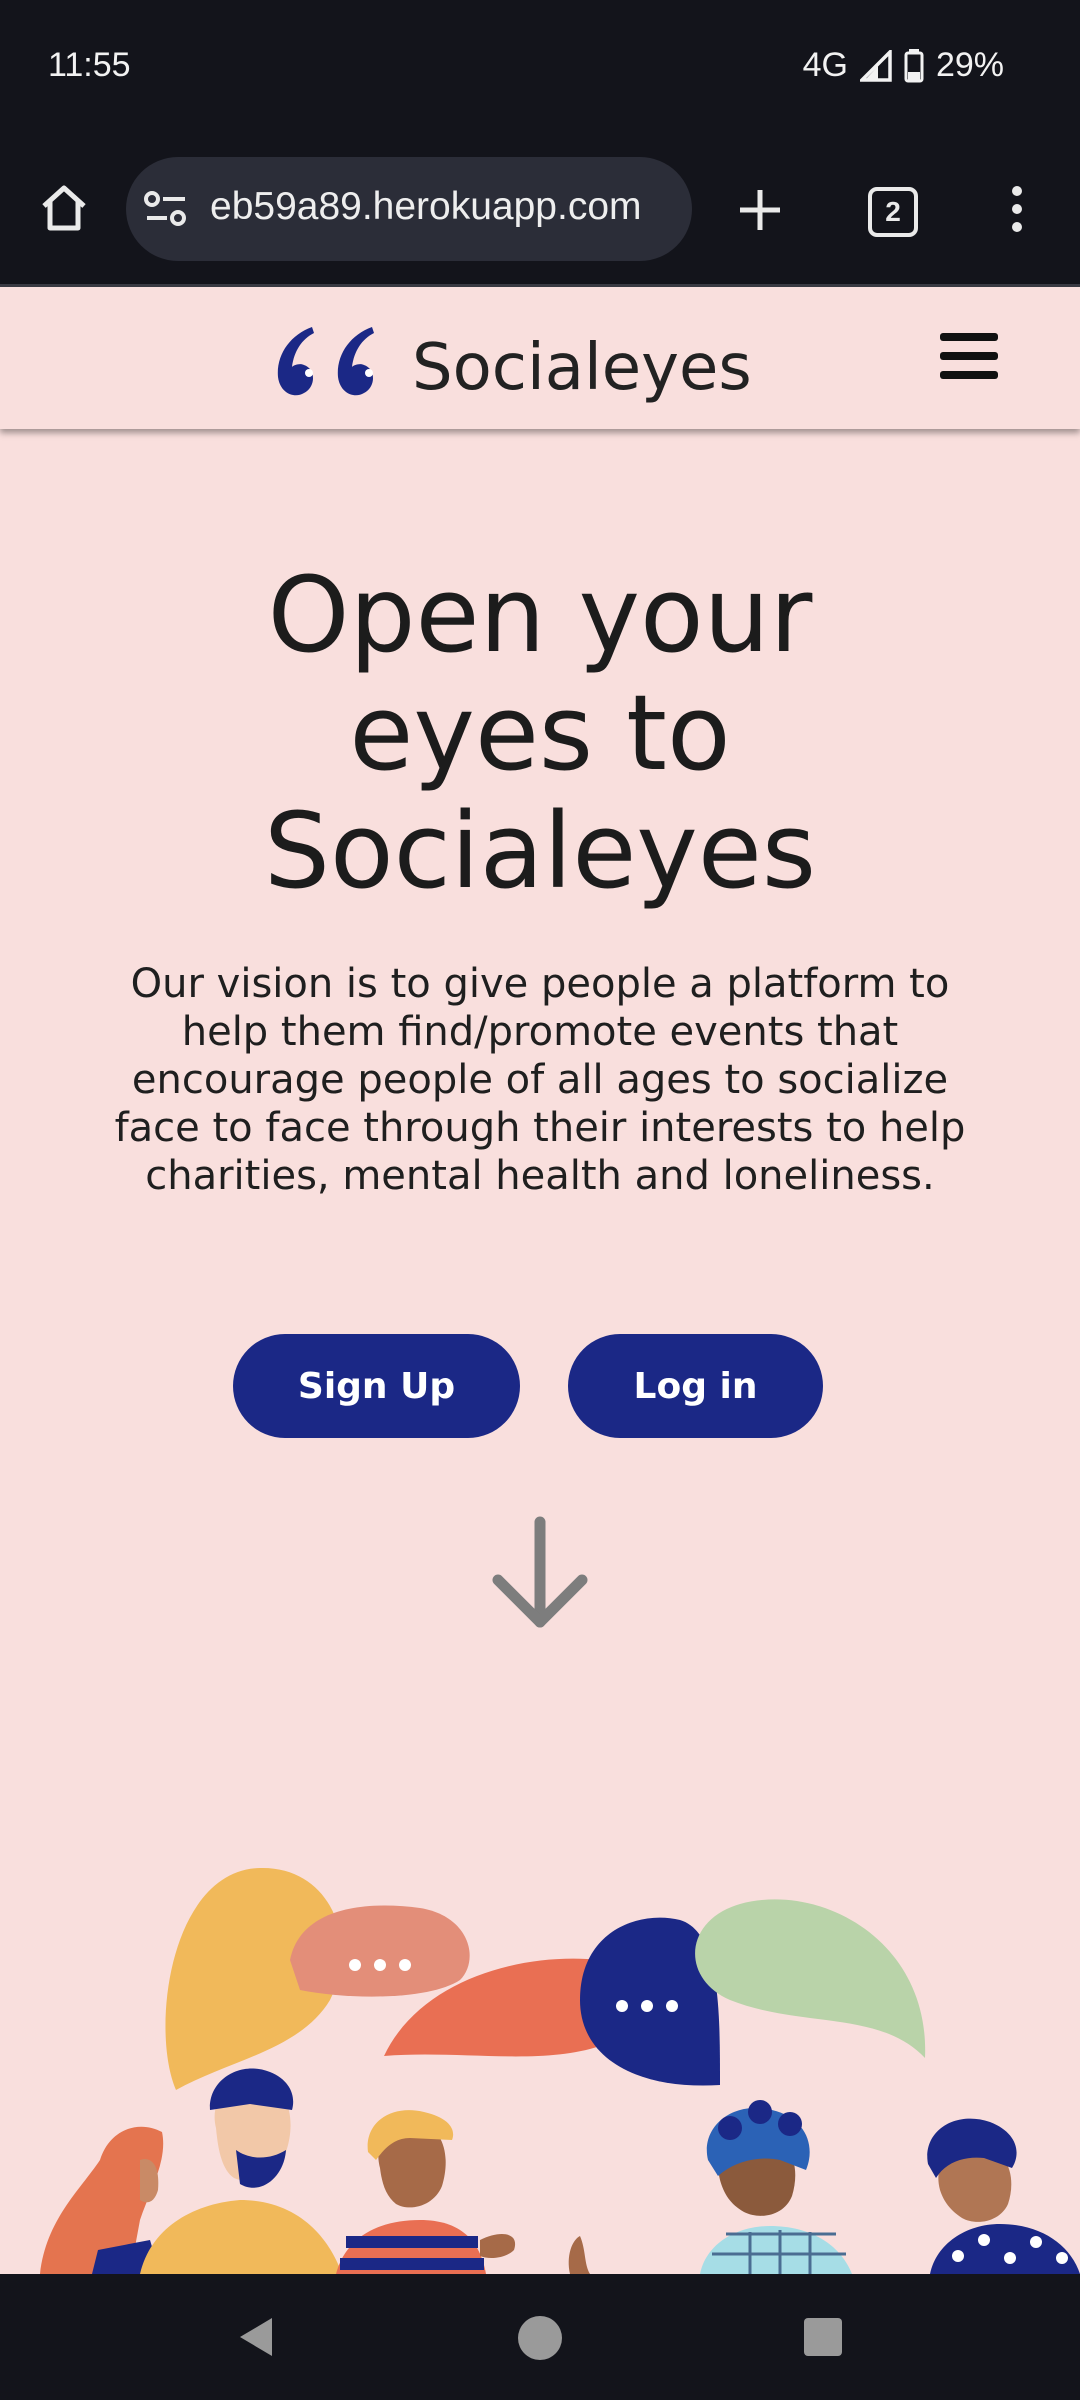 This screenshot has height=2400, width=1080. I want to click on site-info-icon, so click(166, 209).